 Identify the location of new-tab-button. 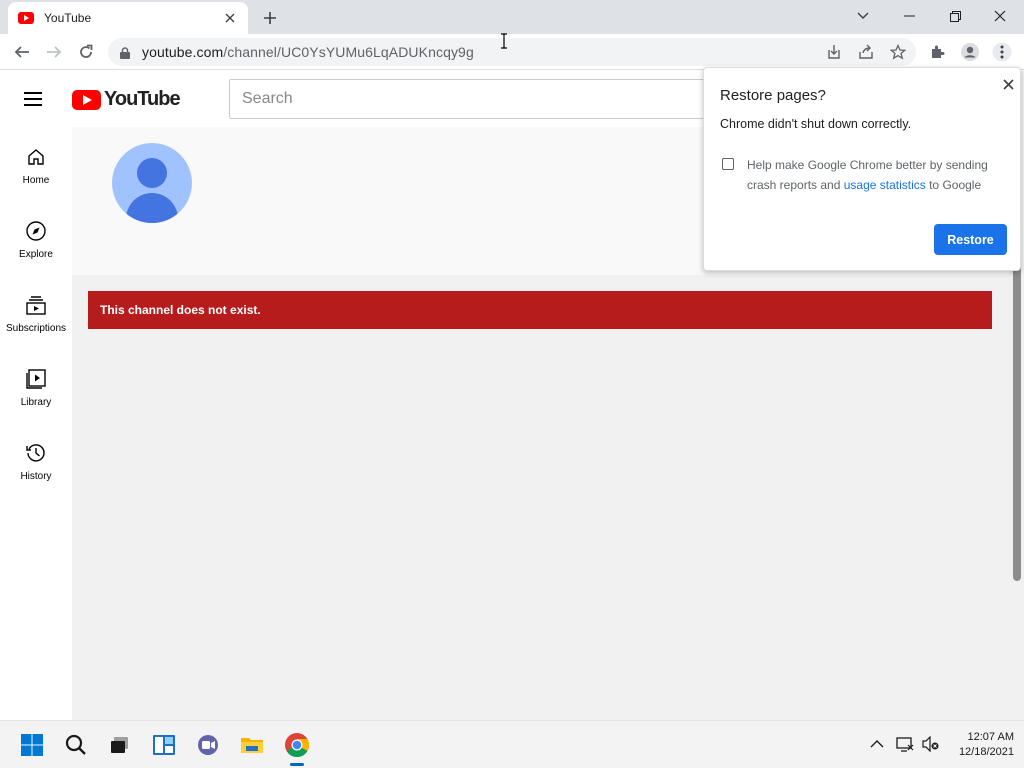
(270, 18).